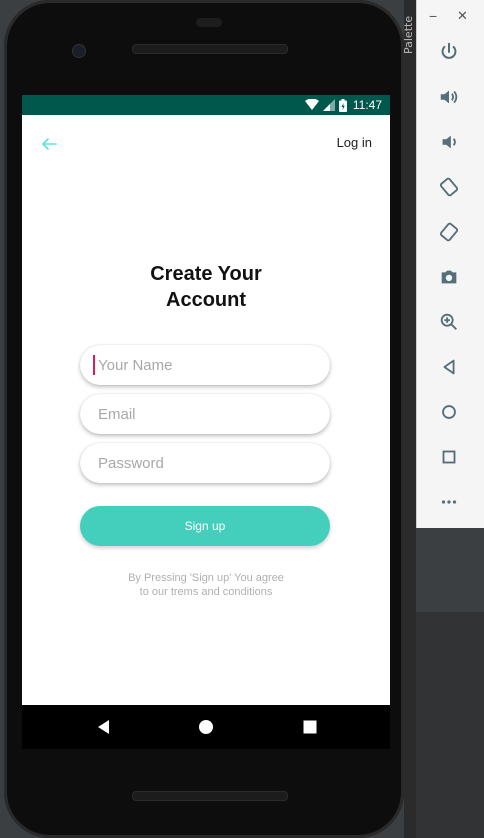 The width and height of the screenshot is (484, 838). I want to click on more-icon, so click(449, 502).